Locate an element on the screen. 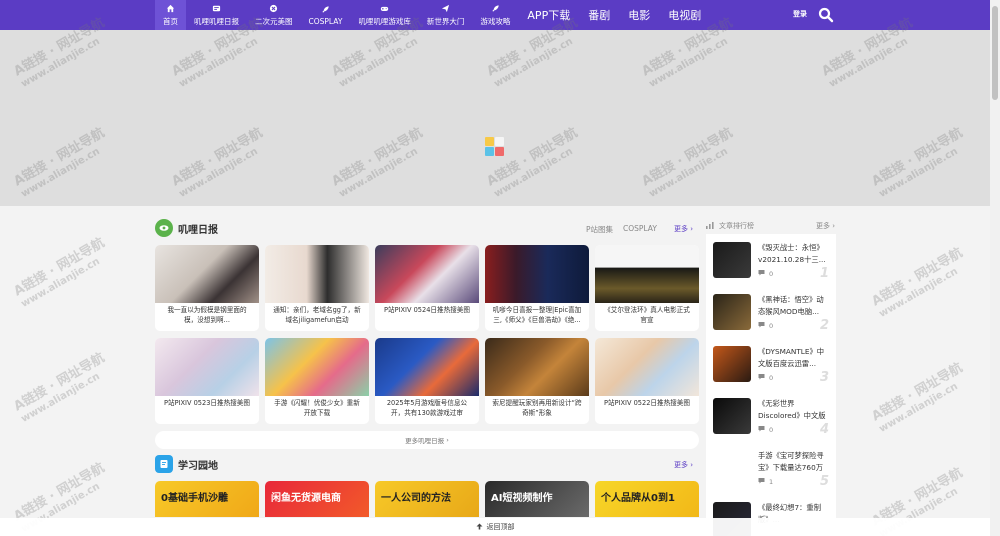 The image size is (1000, 536). gamepad-icon is located at coordinates (384, 8).